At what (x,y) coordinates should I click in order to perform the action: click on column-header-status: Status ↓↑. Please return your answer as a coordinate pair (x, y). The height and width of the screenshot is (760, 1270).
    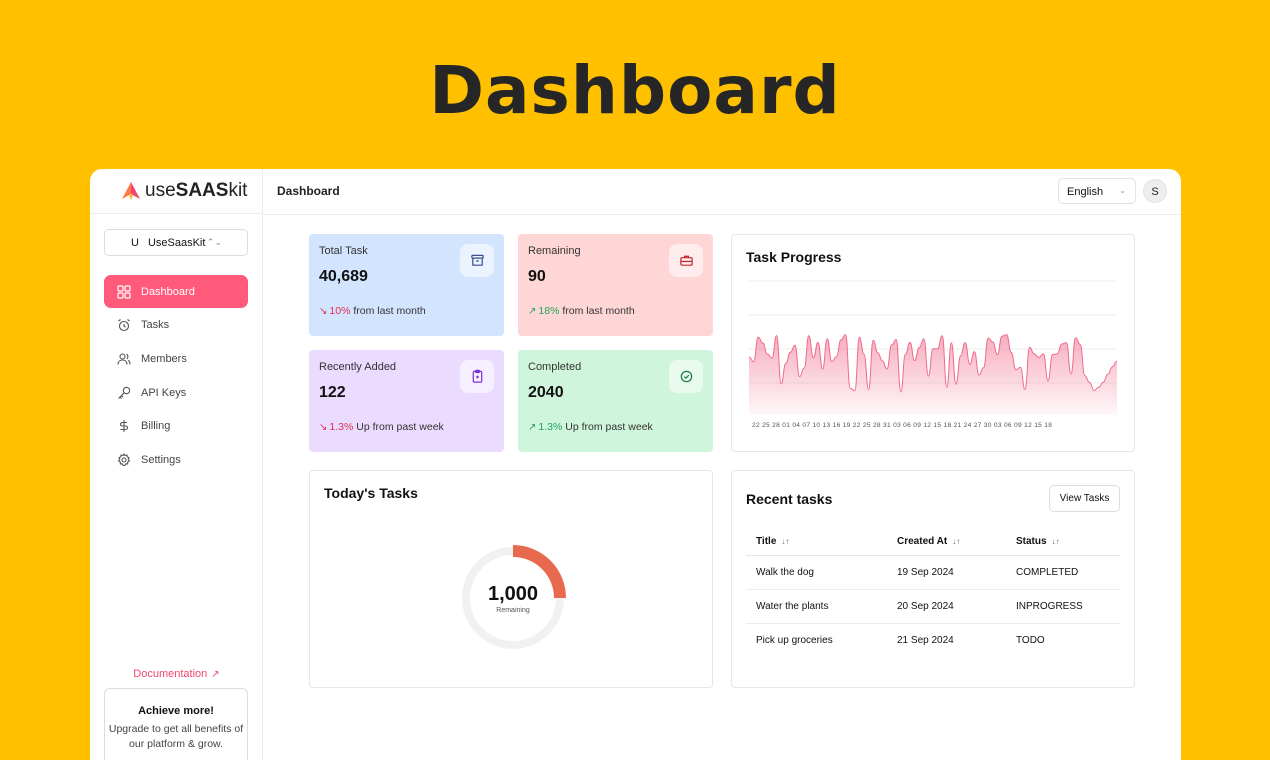
    Looking at the image, I should click on (1063, 542).